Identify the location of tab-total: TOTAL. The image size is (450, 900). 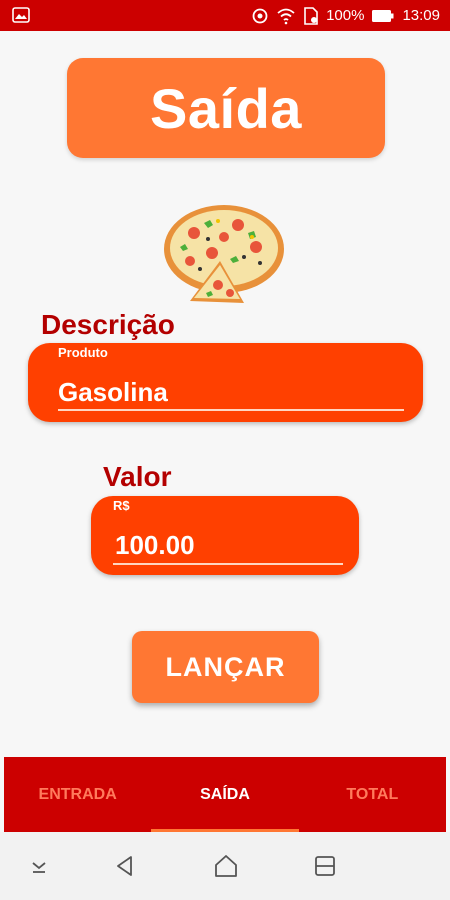
(372, 794).